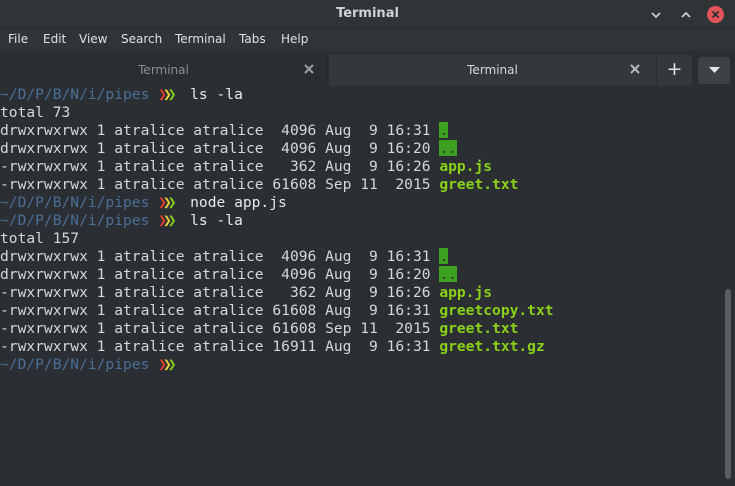  What do you see at coordinates (496, 310) in the screenshot?
I see `file-name: greetcopy.txt` at bounding box center [496, 310].